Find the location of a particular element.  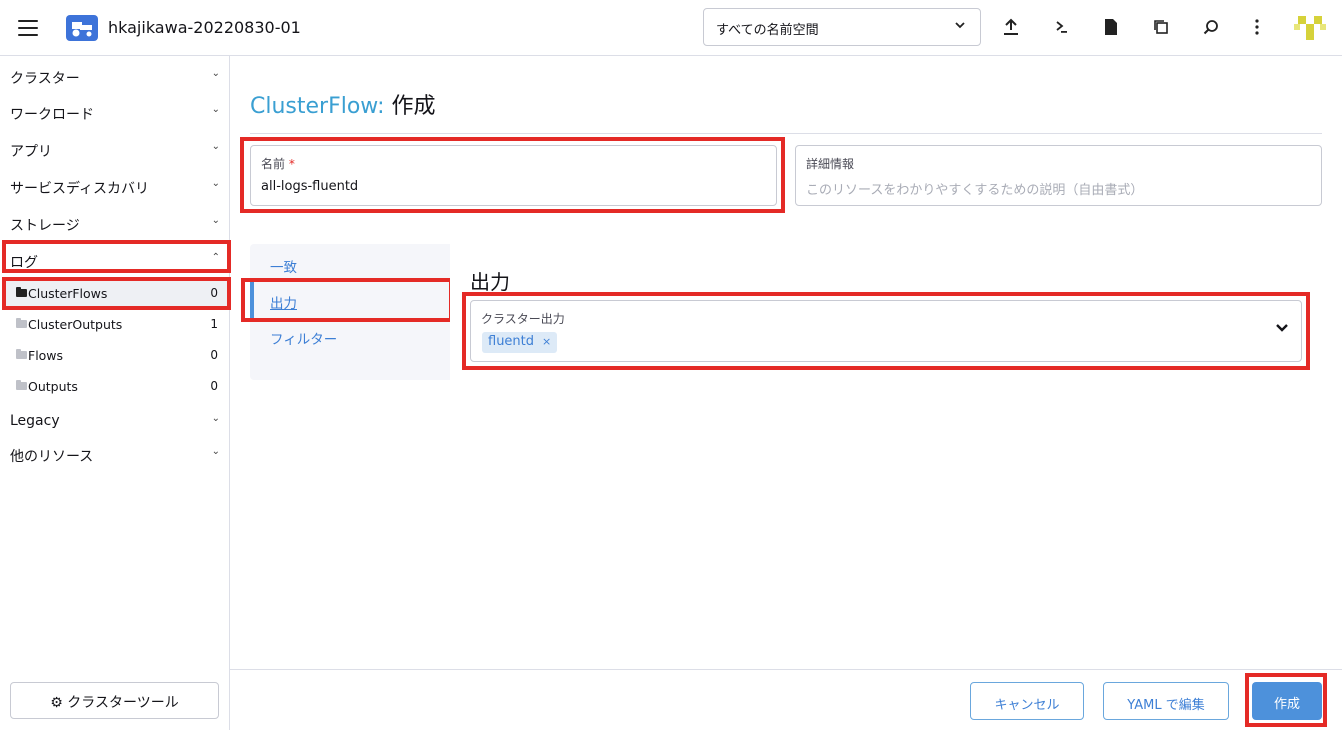

sidebar-item-clusteroutputs: ClusterOutputs 1 is located at coordinates (117, 325).